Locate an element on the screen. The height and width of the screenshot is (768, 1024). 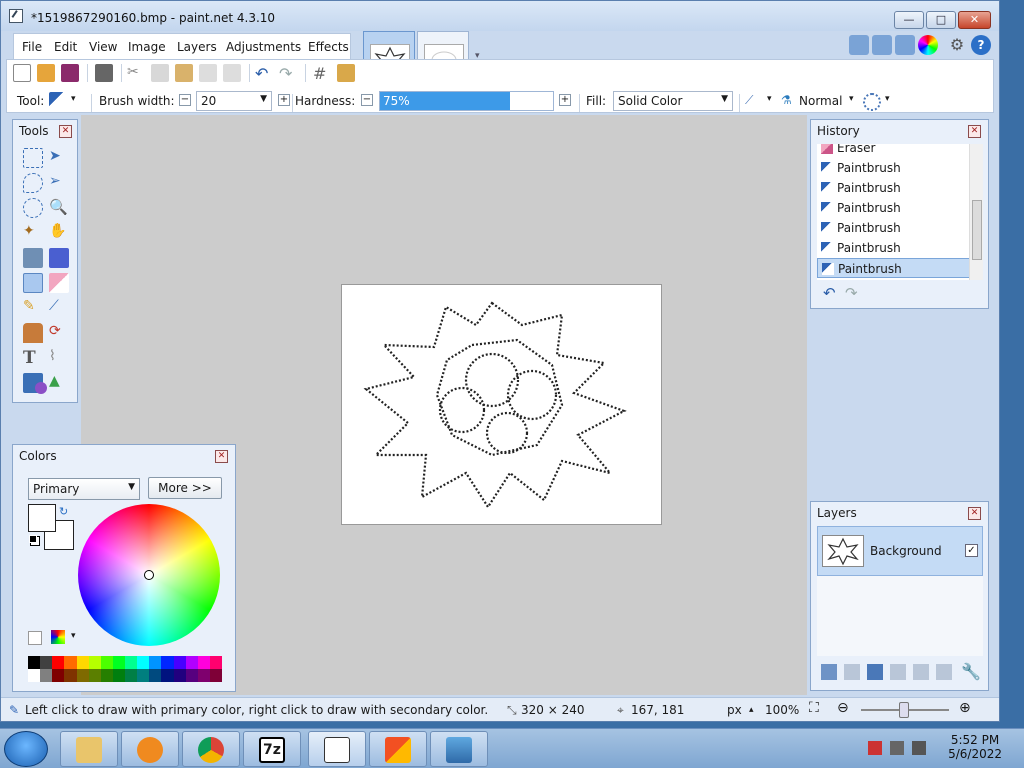
print-icon is located at coordinates (104, 73).